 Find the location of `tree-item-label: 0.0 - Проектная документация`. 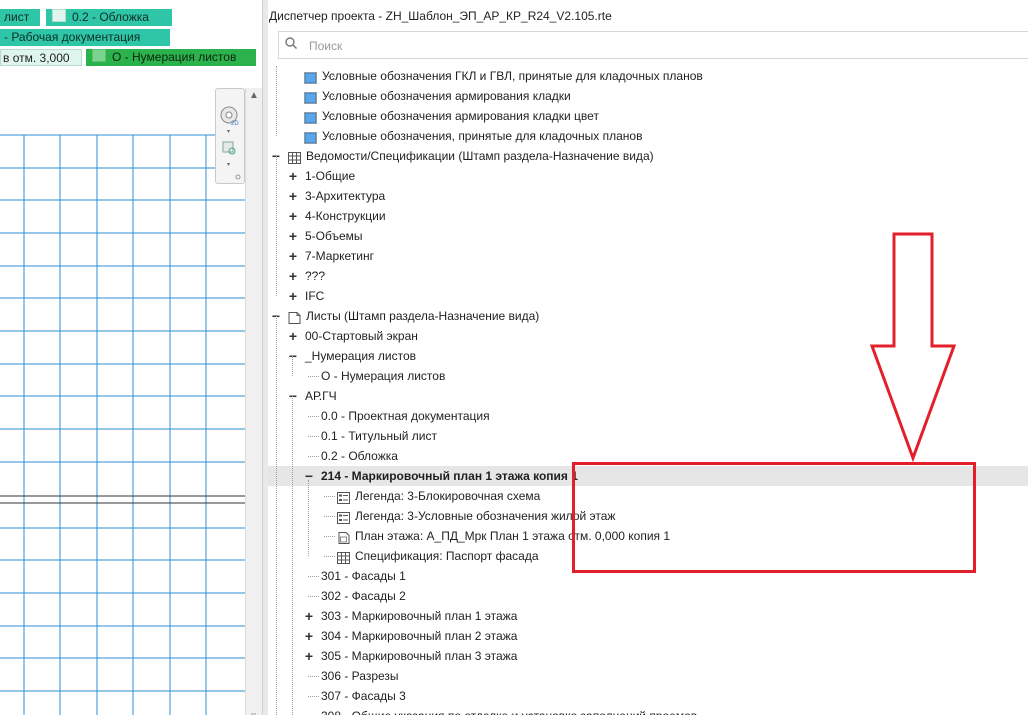

tree-item-label: 0.0 - Проектная документация is located at coordinates (405, 416).